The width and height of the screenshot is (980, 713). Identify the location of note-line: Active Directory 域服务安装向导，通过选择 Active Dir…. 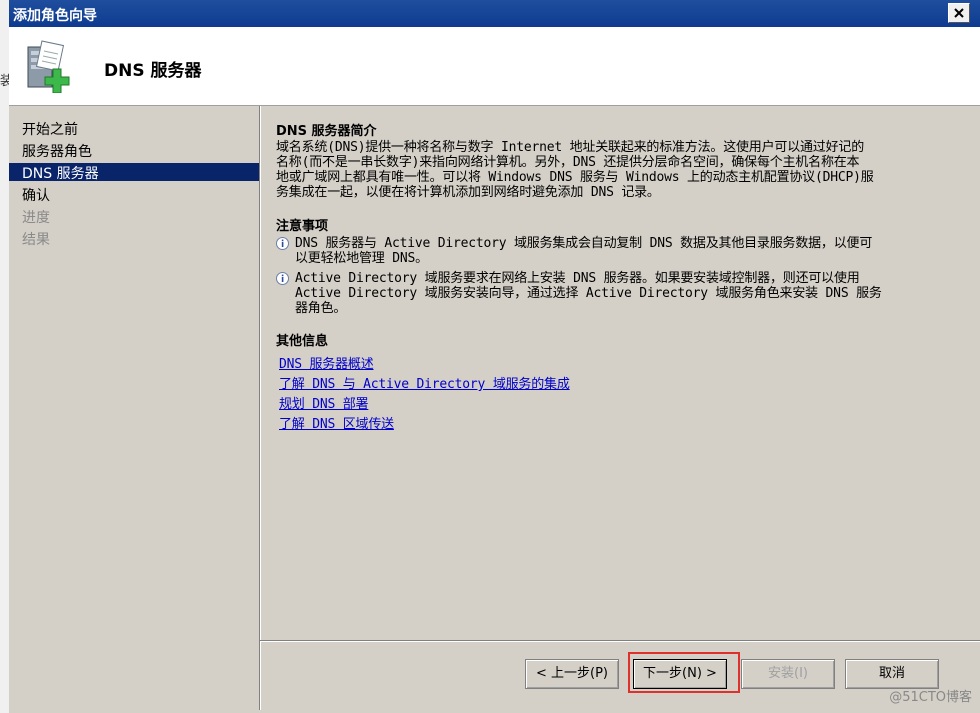
(588, 293).